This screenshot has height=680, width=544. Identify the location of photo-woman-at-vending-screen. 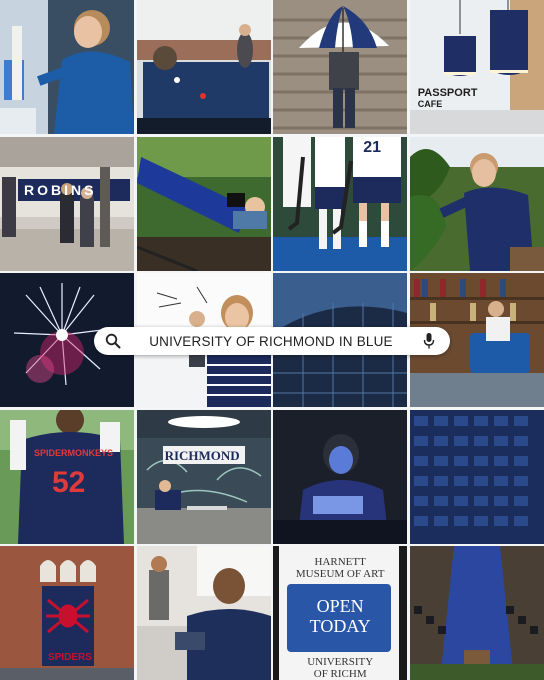
(67, 67).